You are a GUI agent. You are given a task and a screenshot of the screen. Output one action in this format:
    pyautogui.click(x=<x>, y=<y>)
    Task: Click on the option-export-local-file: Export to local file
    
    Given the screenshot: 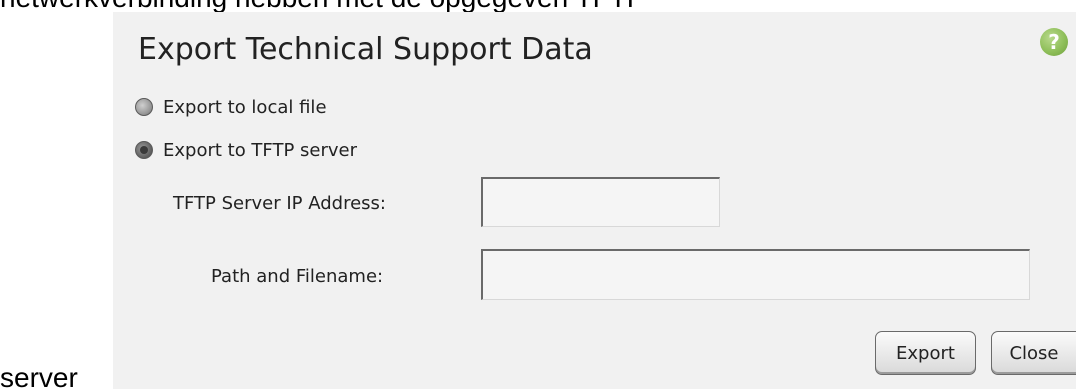 What is the action you would take?
    pyautogui.click(x=231, y=107)
    